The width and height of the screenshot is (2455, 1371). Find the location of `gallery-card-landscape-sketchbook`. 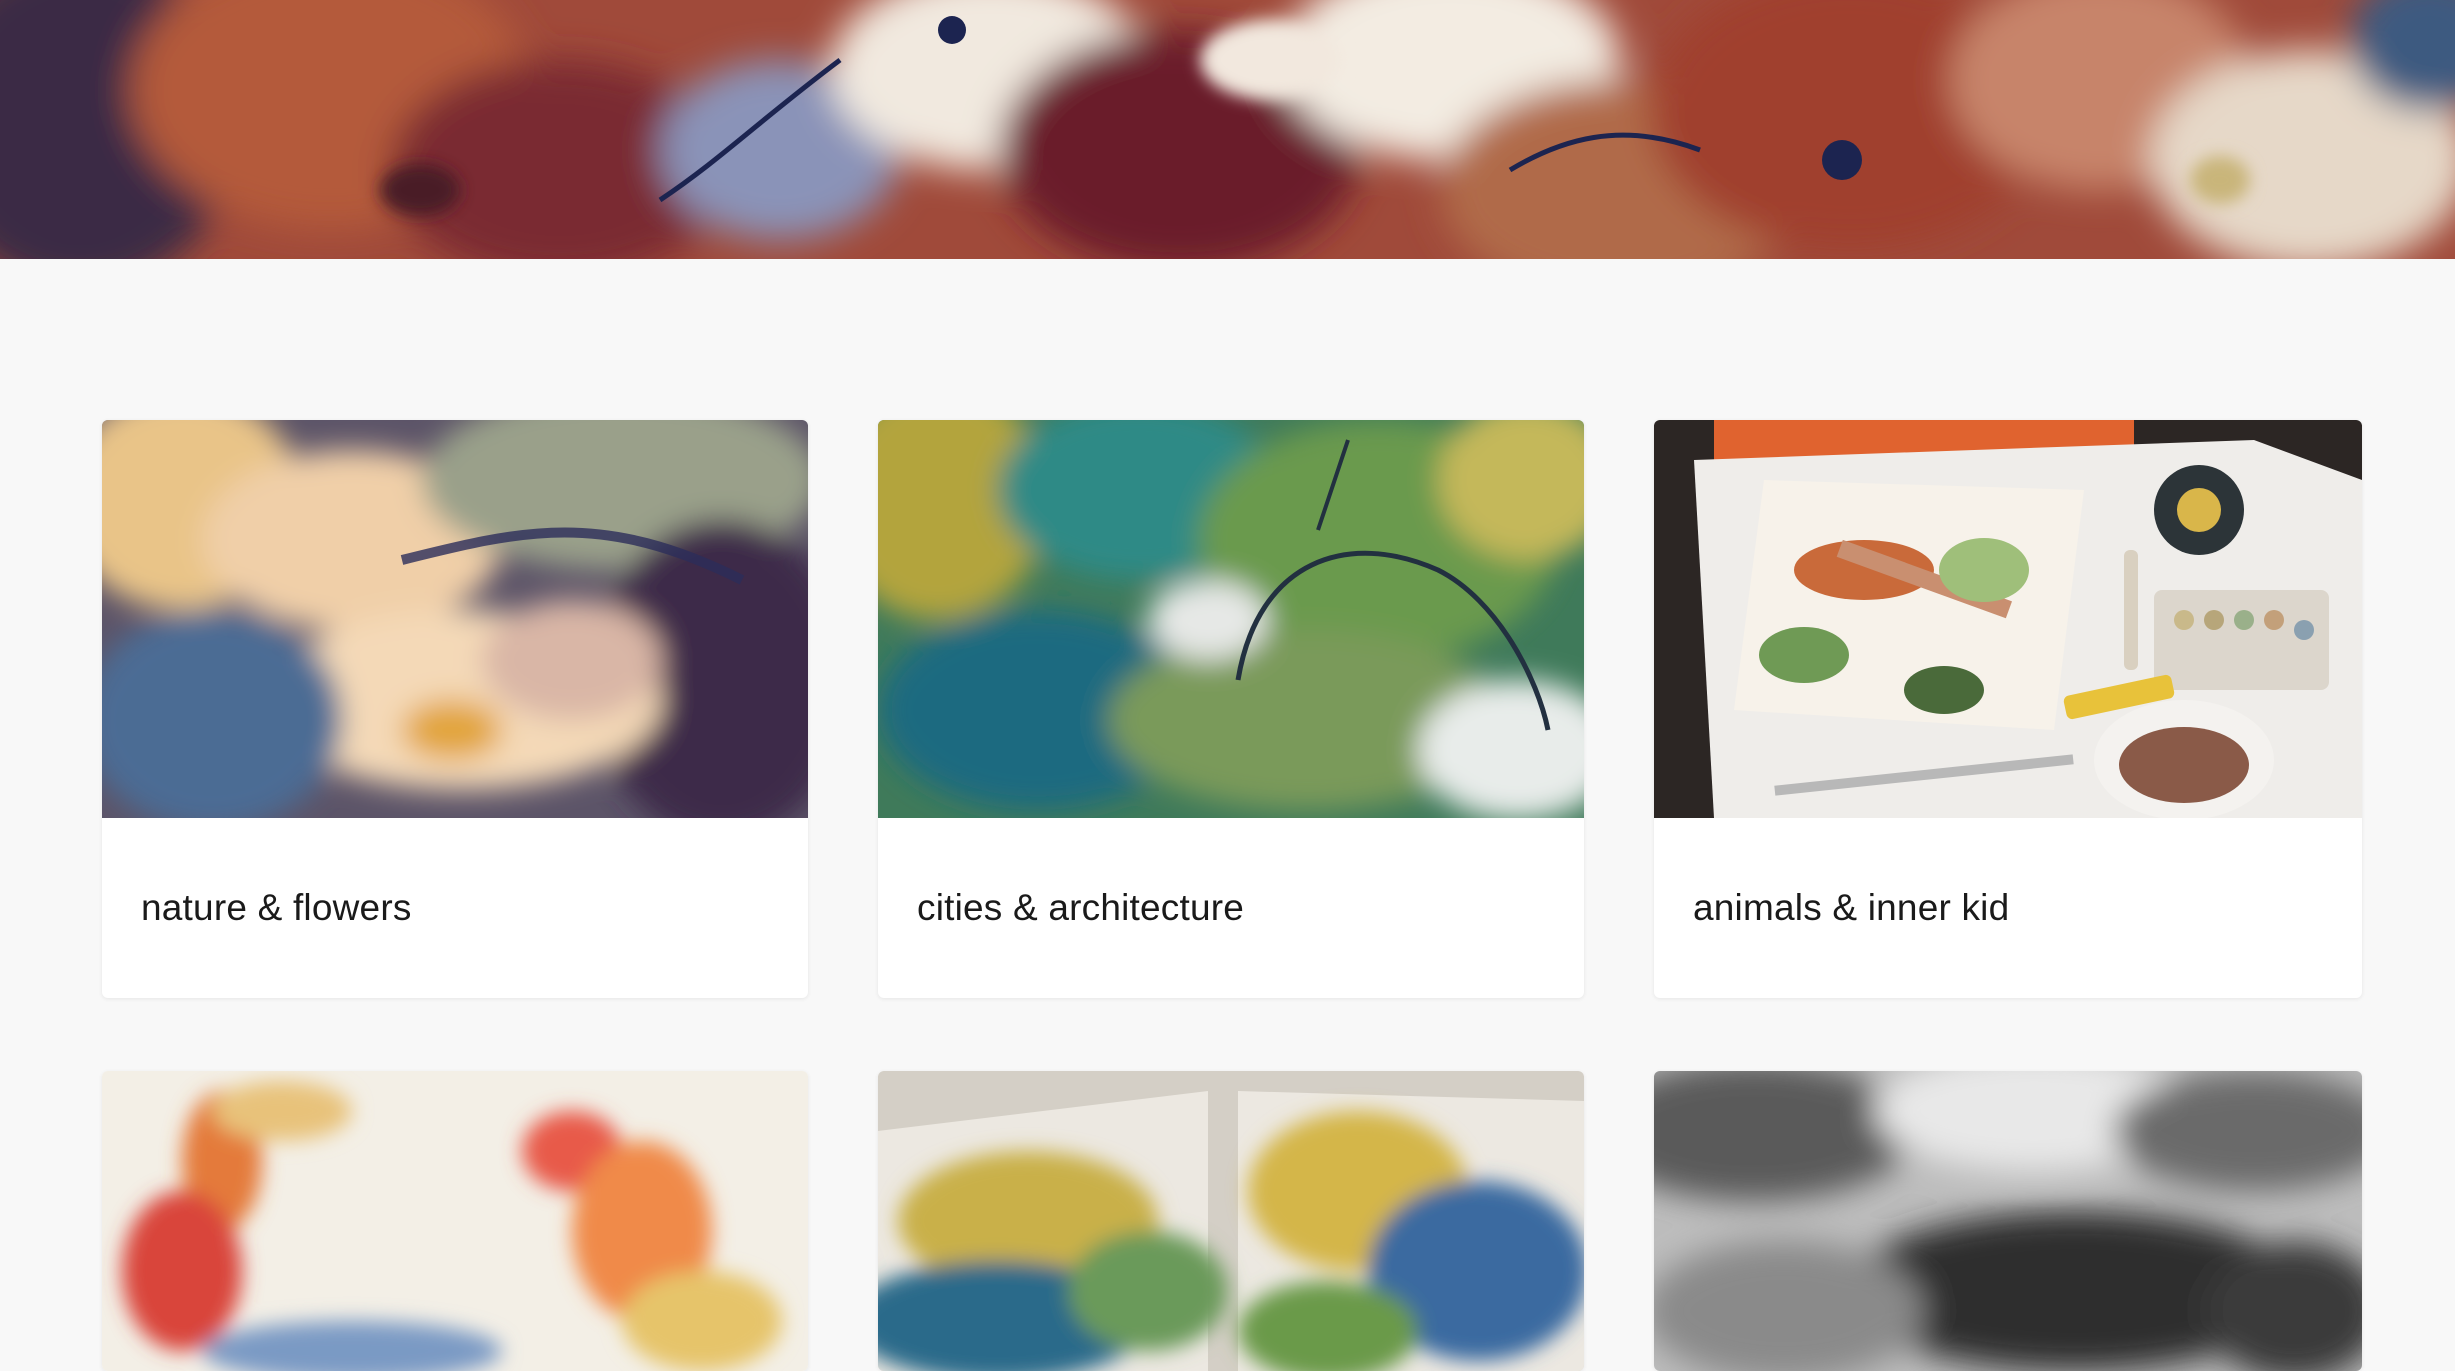

gallery-card-landscape-sketchbook is located at coordinates (1231, 1221).